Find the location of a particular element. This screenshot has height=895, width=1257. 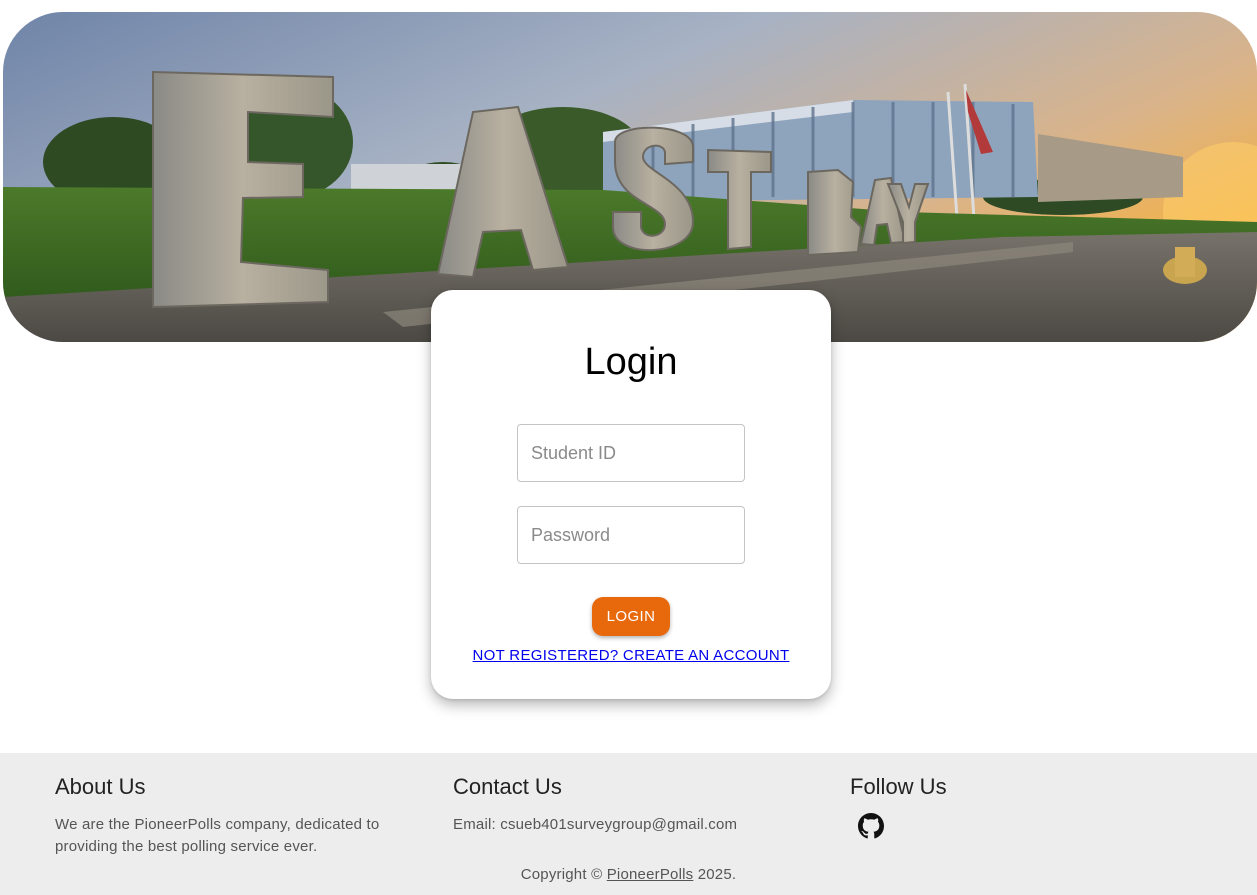

about-heading: About Us is located at coordinates (100, 786).